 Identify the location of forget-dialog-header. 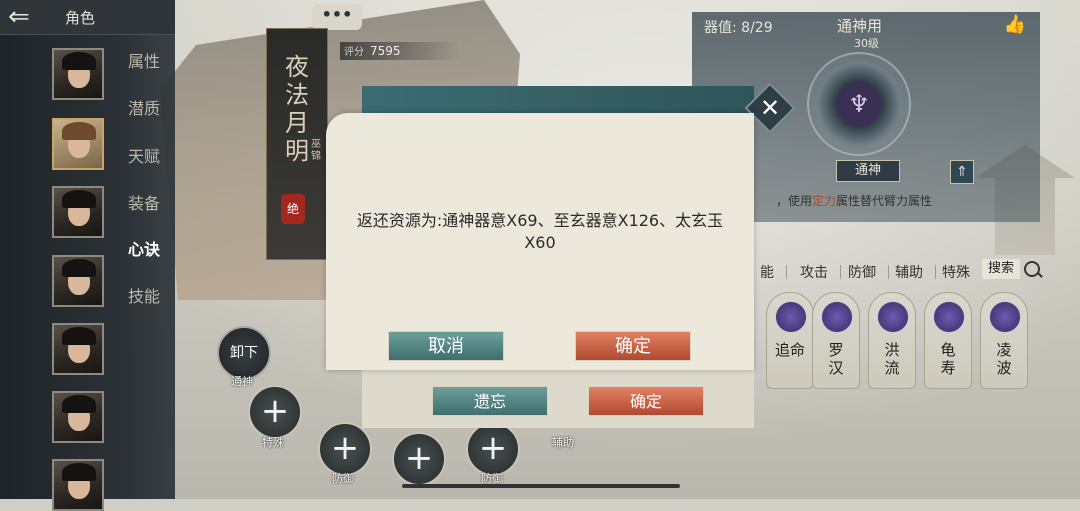
(558, 101).